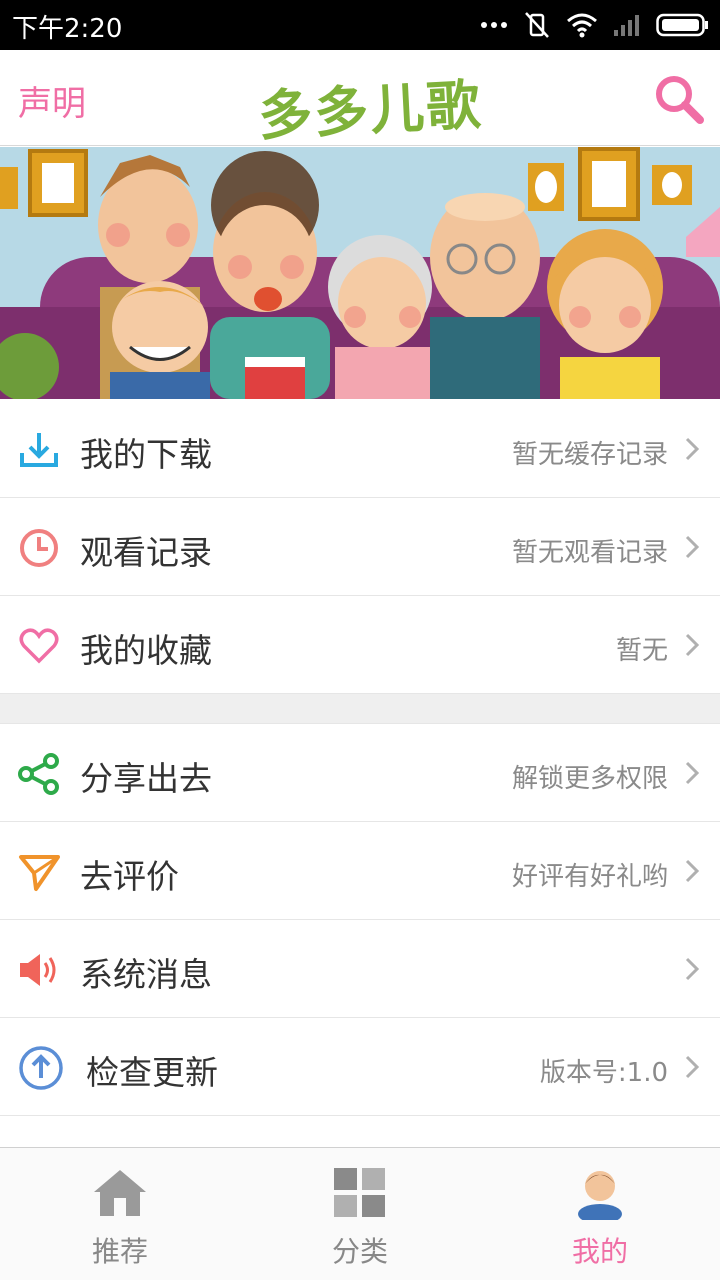  What do you see at coordinates (39, 873) in the screenshot?
I see `paper-plane-icon` at bounding box center [39, 873].